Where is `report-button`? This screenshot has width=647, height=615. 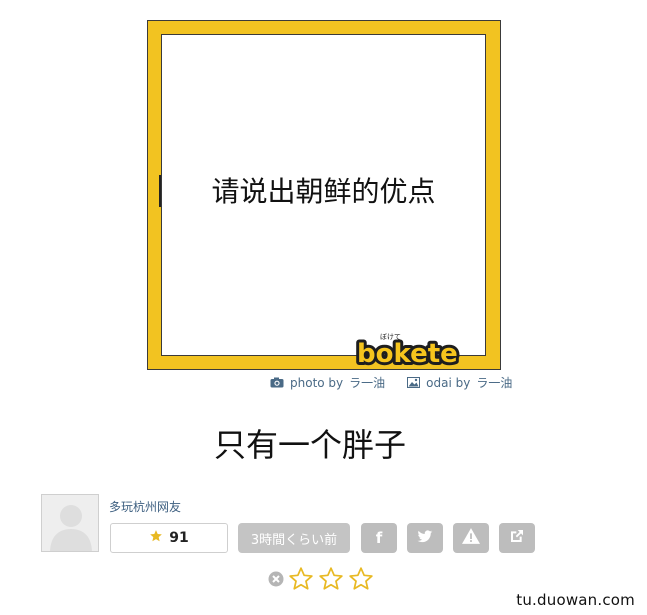
report-button is located at coordinates (471, 538).